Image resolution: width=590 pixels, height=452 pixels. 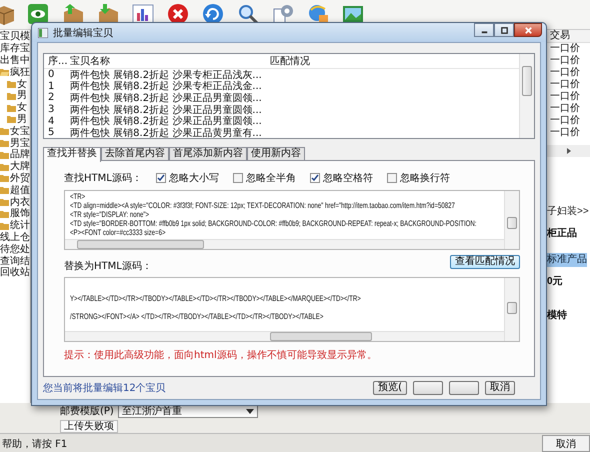 I want to click on code-line: <TD style="BORDER-BOTTOM: #ffb0b9 1px solid; BACKGROUND-COLOR: #ffb0b9; BACKGROUND-REPEAT: repeat-x; BACKGROUND-POSITION:, so click(x=273, y=223).